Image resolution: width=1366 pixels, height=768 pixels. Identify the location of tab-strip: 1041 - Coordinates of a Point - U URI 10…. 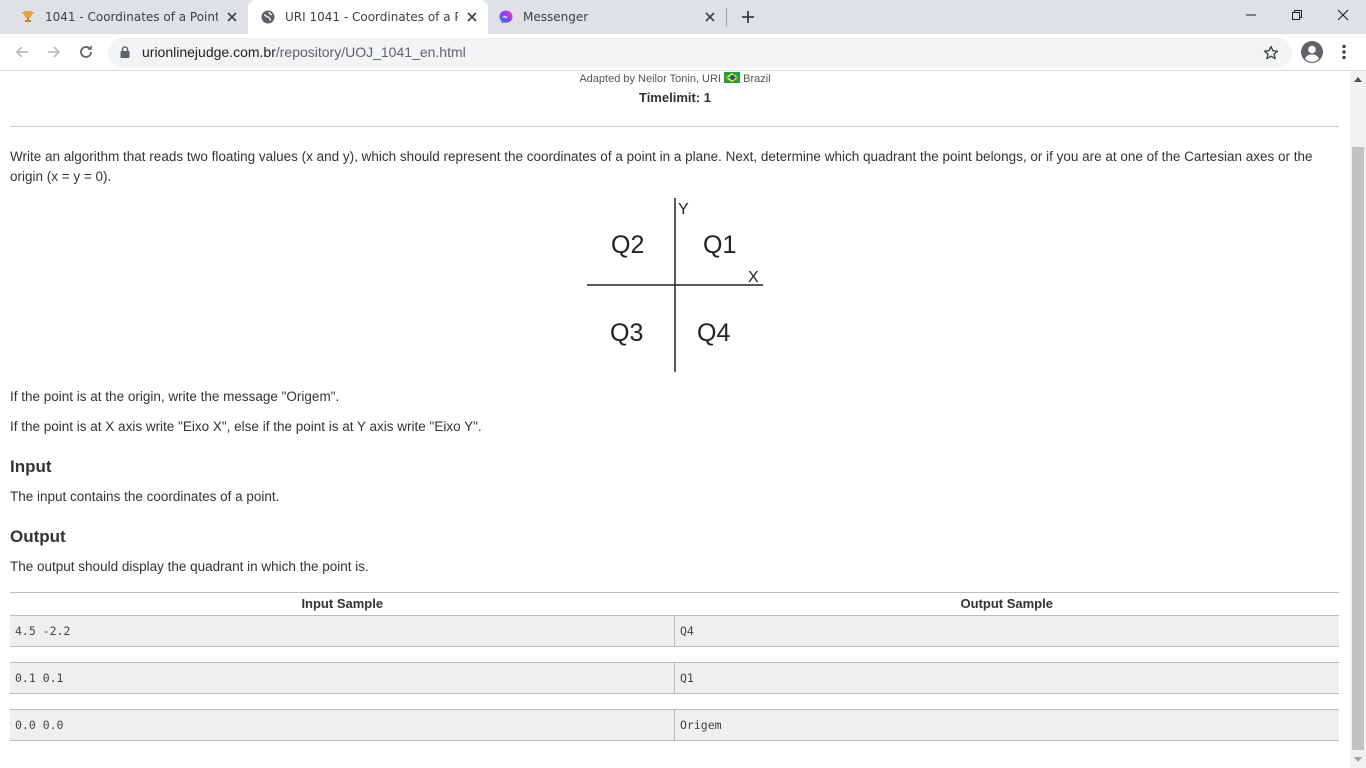
(683, 17).